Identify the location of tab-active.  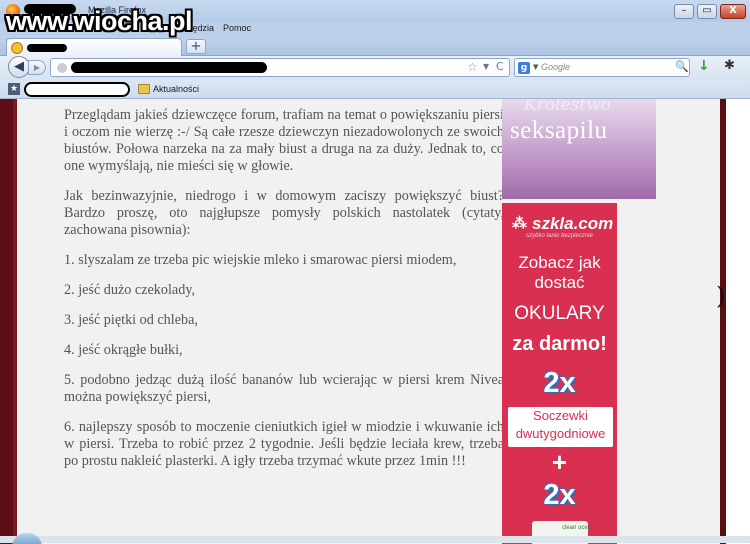
(94, 47).